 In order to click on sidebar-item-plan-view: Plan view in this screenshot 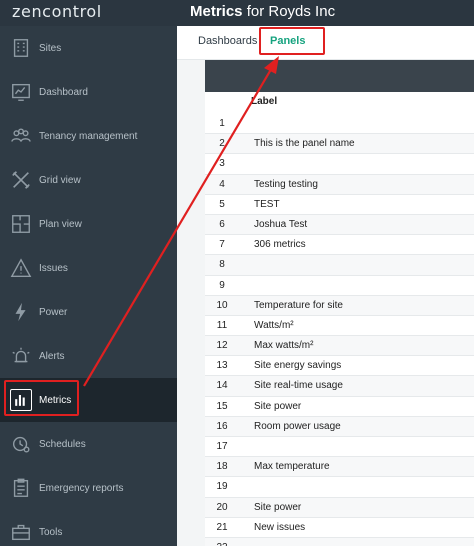, I will do `click(88, 224)`.